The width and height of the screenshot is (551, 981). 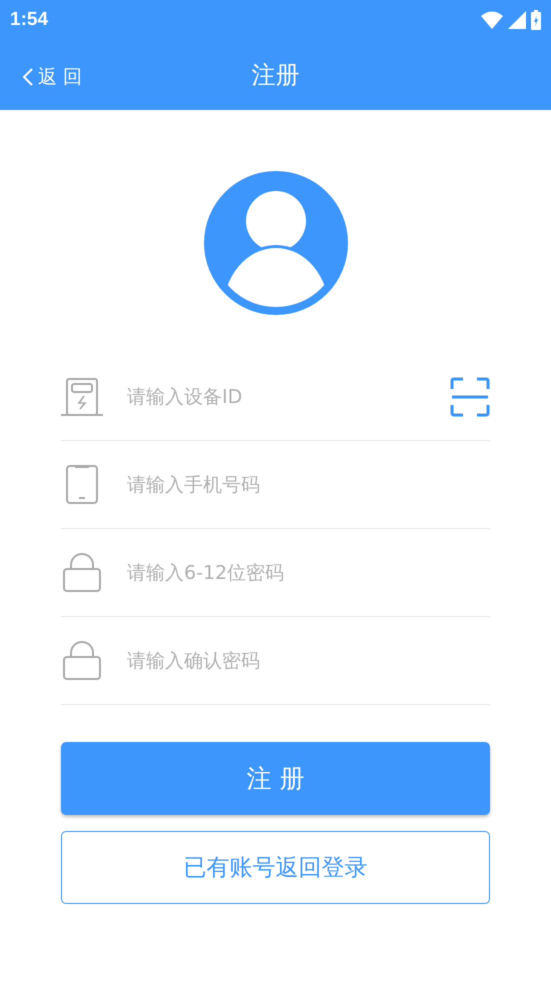 I want to click on charger-icon, so click(x=82, y=396).